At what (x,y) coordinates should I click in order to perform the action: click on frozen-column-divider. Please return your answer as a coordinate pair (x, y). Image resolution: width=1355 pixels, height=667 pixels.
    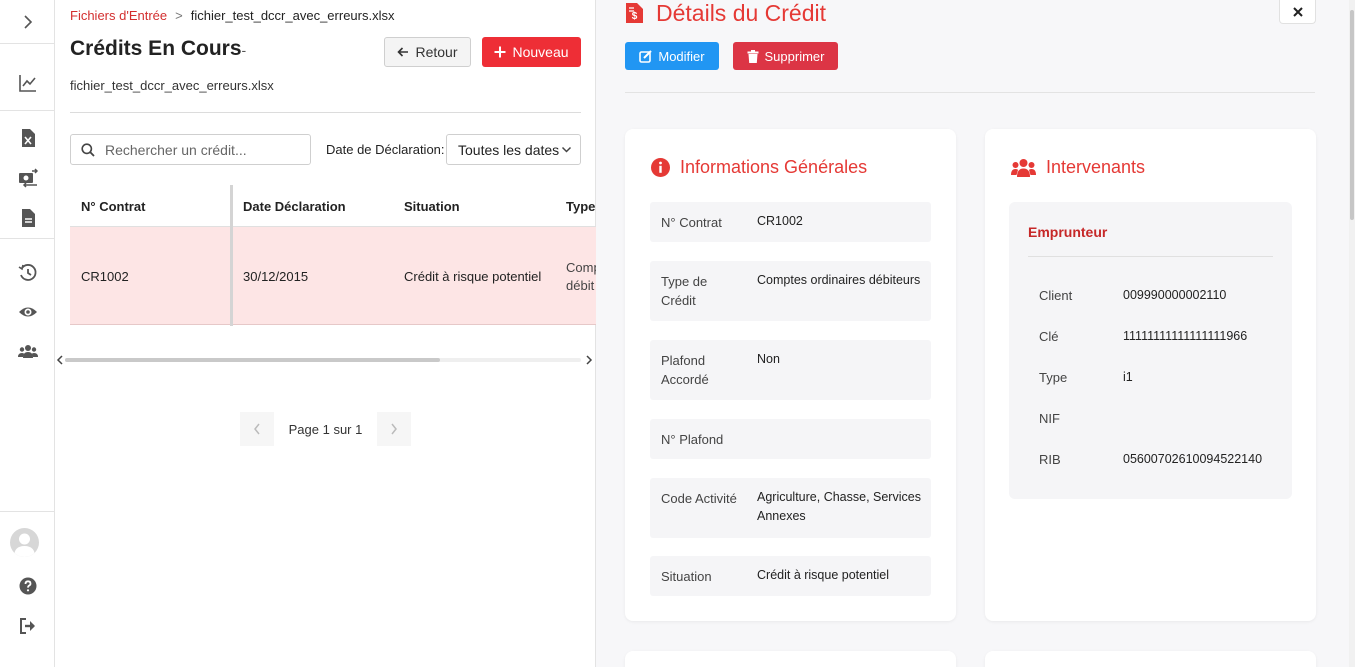
    Looking at the image, I should click on (231, 255).